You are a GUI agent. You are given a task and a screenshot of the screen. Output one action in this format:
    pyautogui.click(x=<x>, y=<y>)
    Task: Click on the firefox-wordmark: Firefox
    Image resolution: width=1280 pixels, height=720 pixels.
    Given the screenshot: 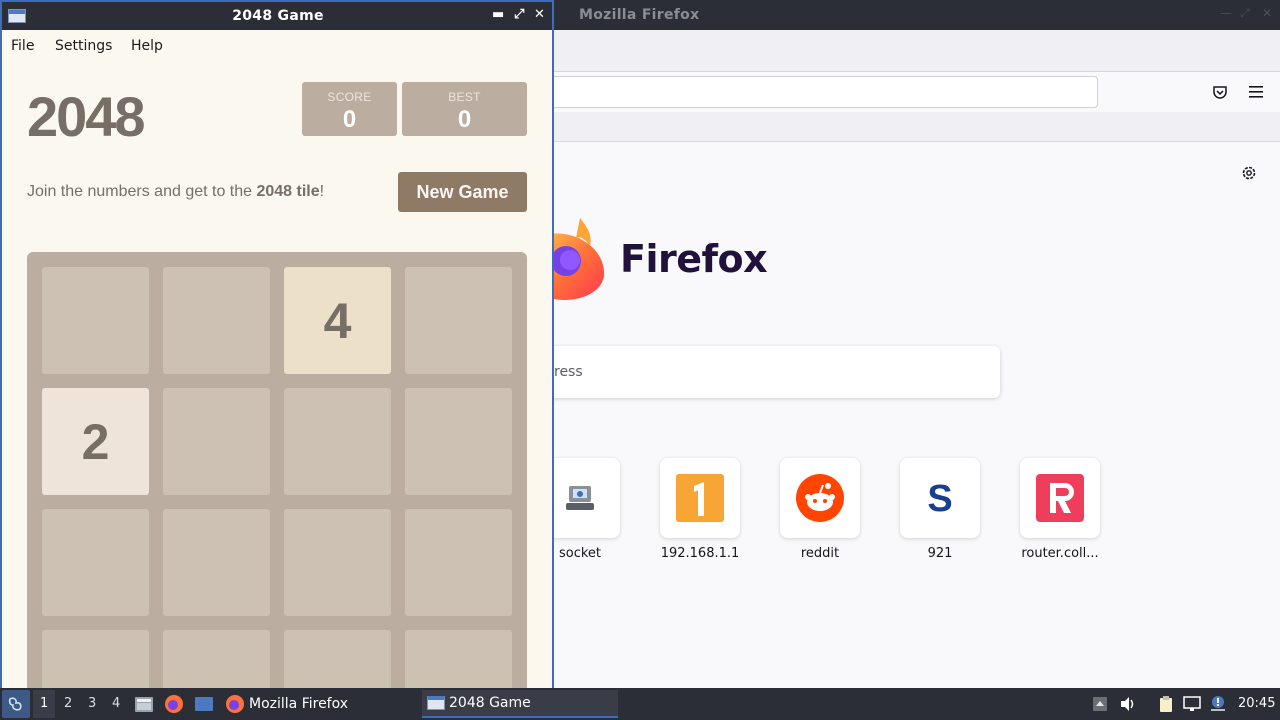 What is the action you would take?
    pyautogui.click(x=694, y=259)
    